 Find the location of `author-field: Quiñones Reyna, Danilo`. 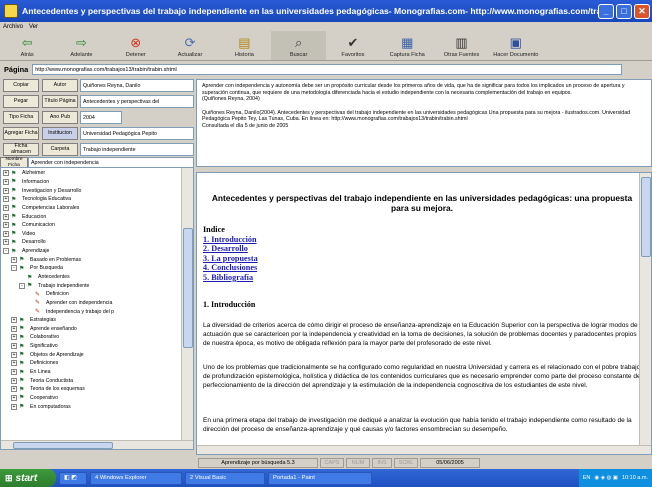

author-field: Quiñones Reyna, Danilo is located at coordinates (137, 85).